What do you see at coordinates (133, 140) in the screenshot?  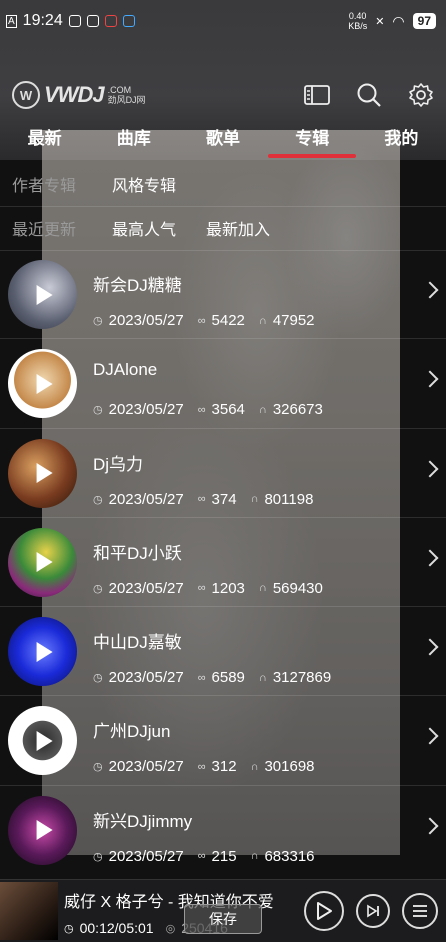 I see `tab-library: 曲库` at bounding box center [133, 140].